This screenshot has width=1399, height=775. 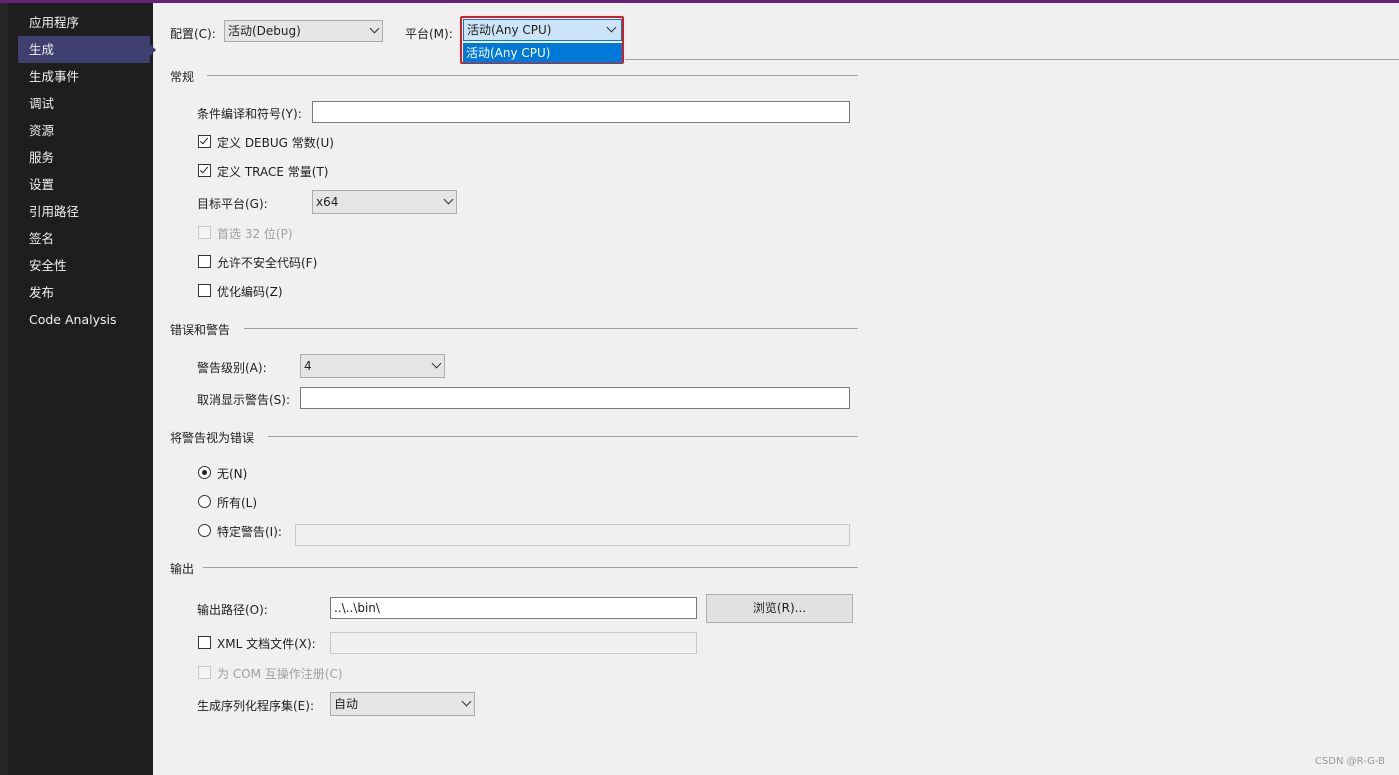 What do you see at coordinates (84, 211) in the screenshot?
I see `sidebar-item-reference-paths: 引用路径` at bounding box center [84, 211].